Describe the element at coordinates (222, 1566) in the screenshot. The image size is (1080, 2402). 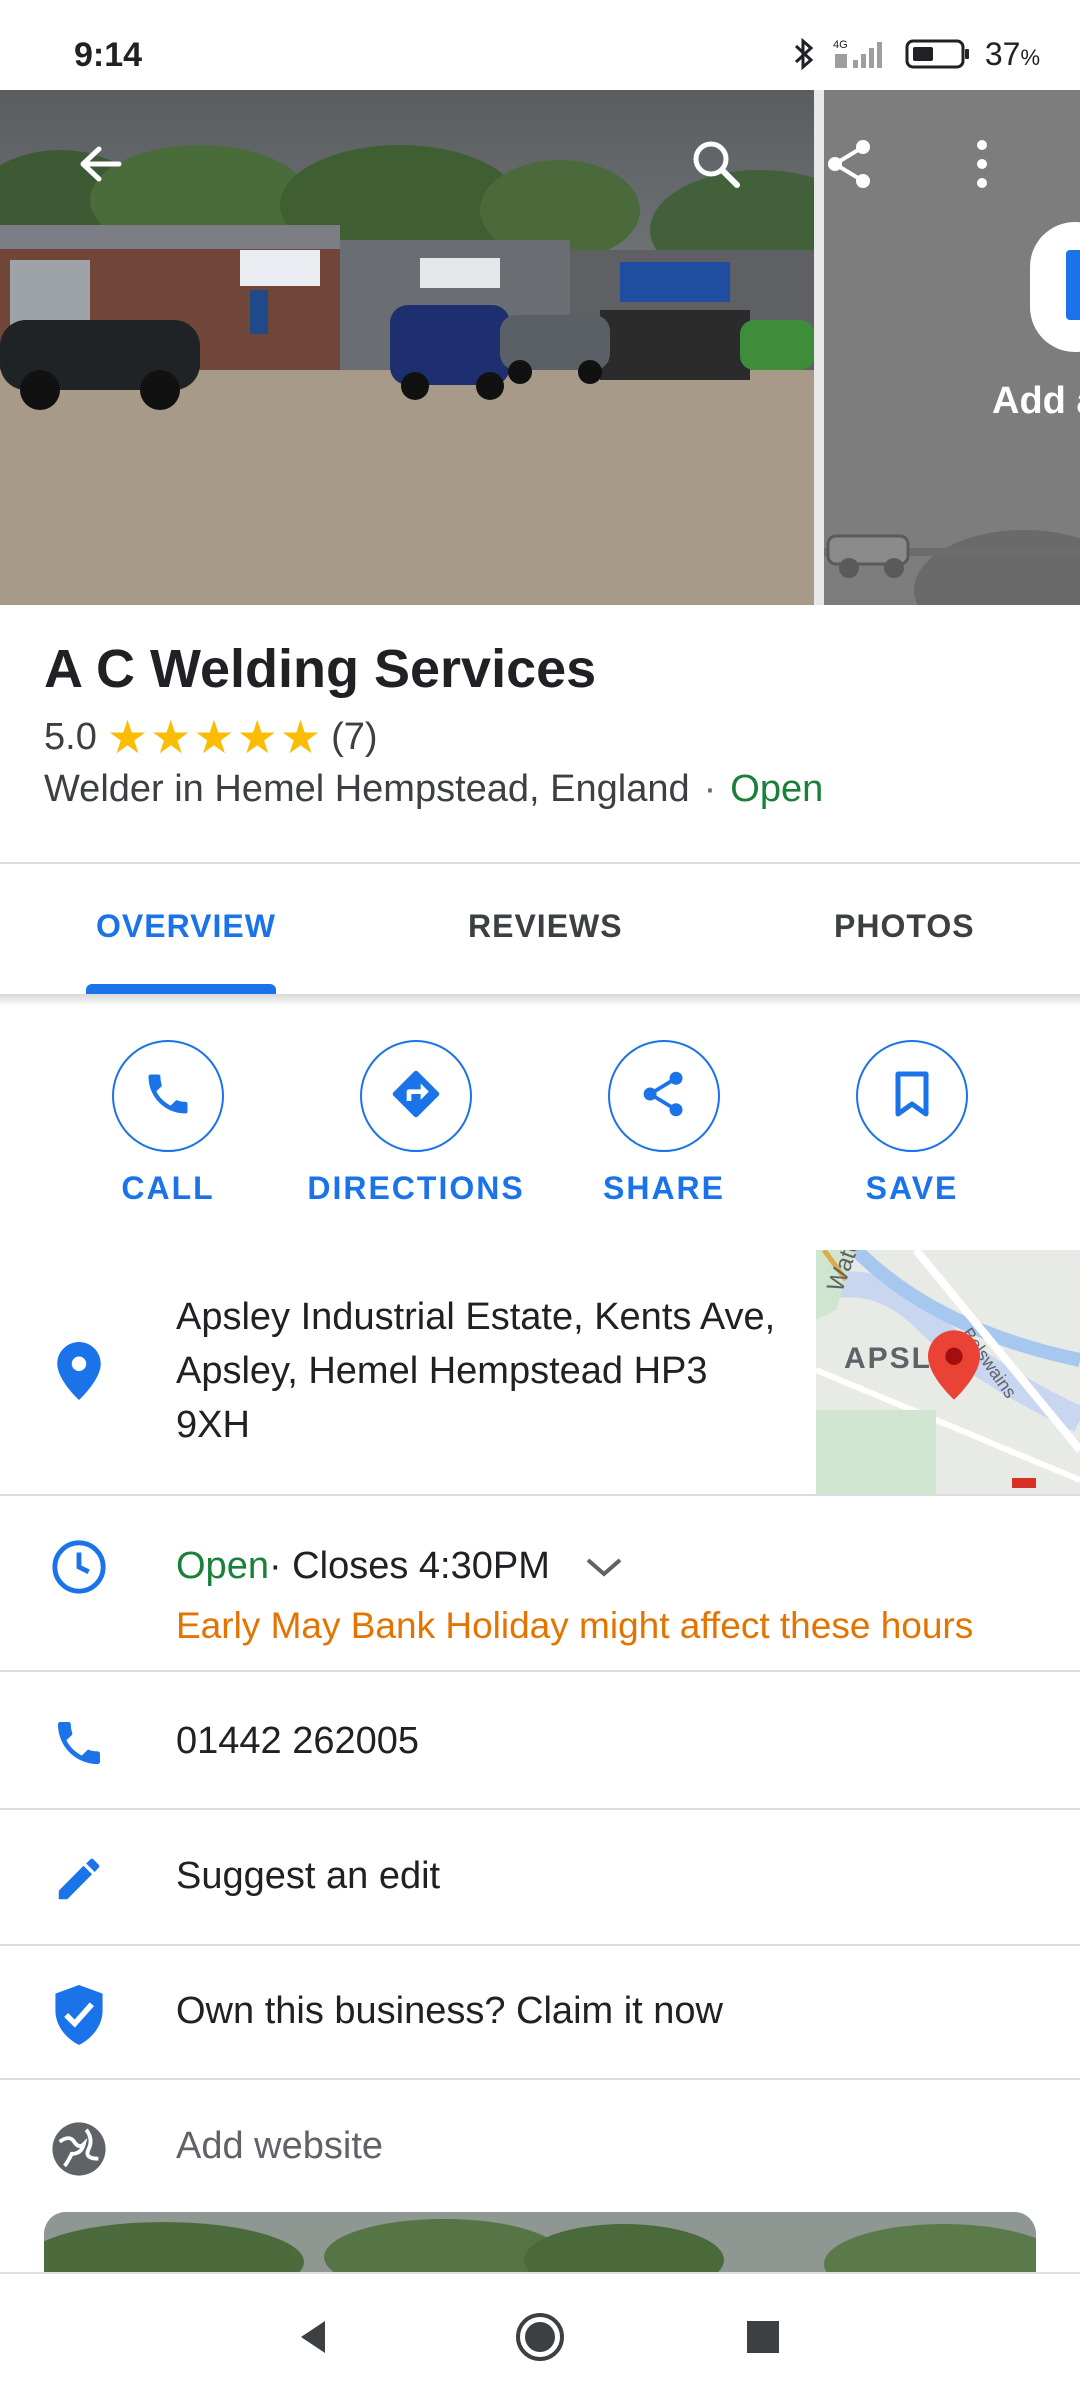
I see `hours-open-status: Open` at that location.